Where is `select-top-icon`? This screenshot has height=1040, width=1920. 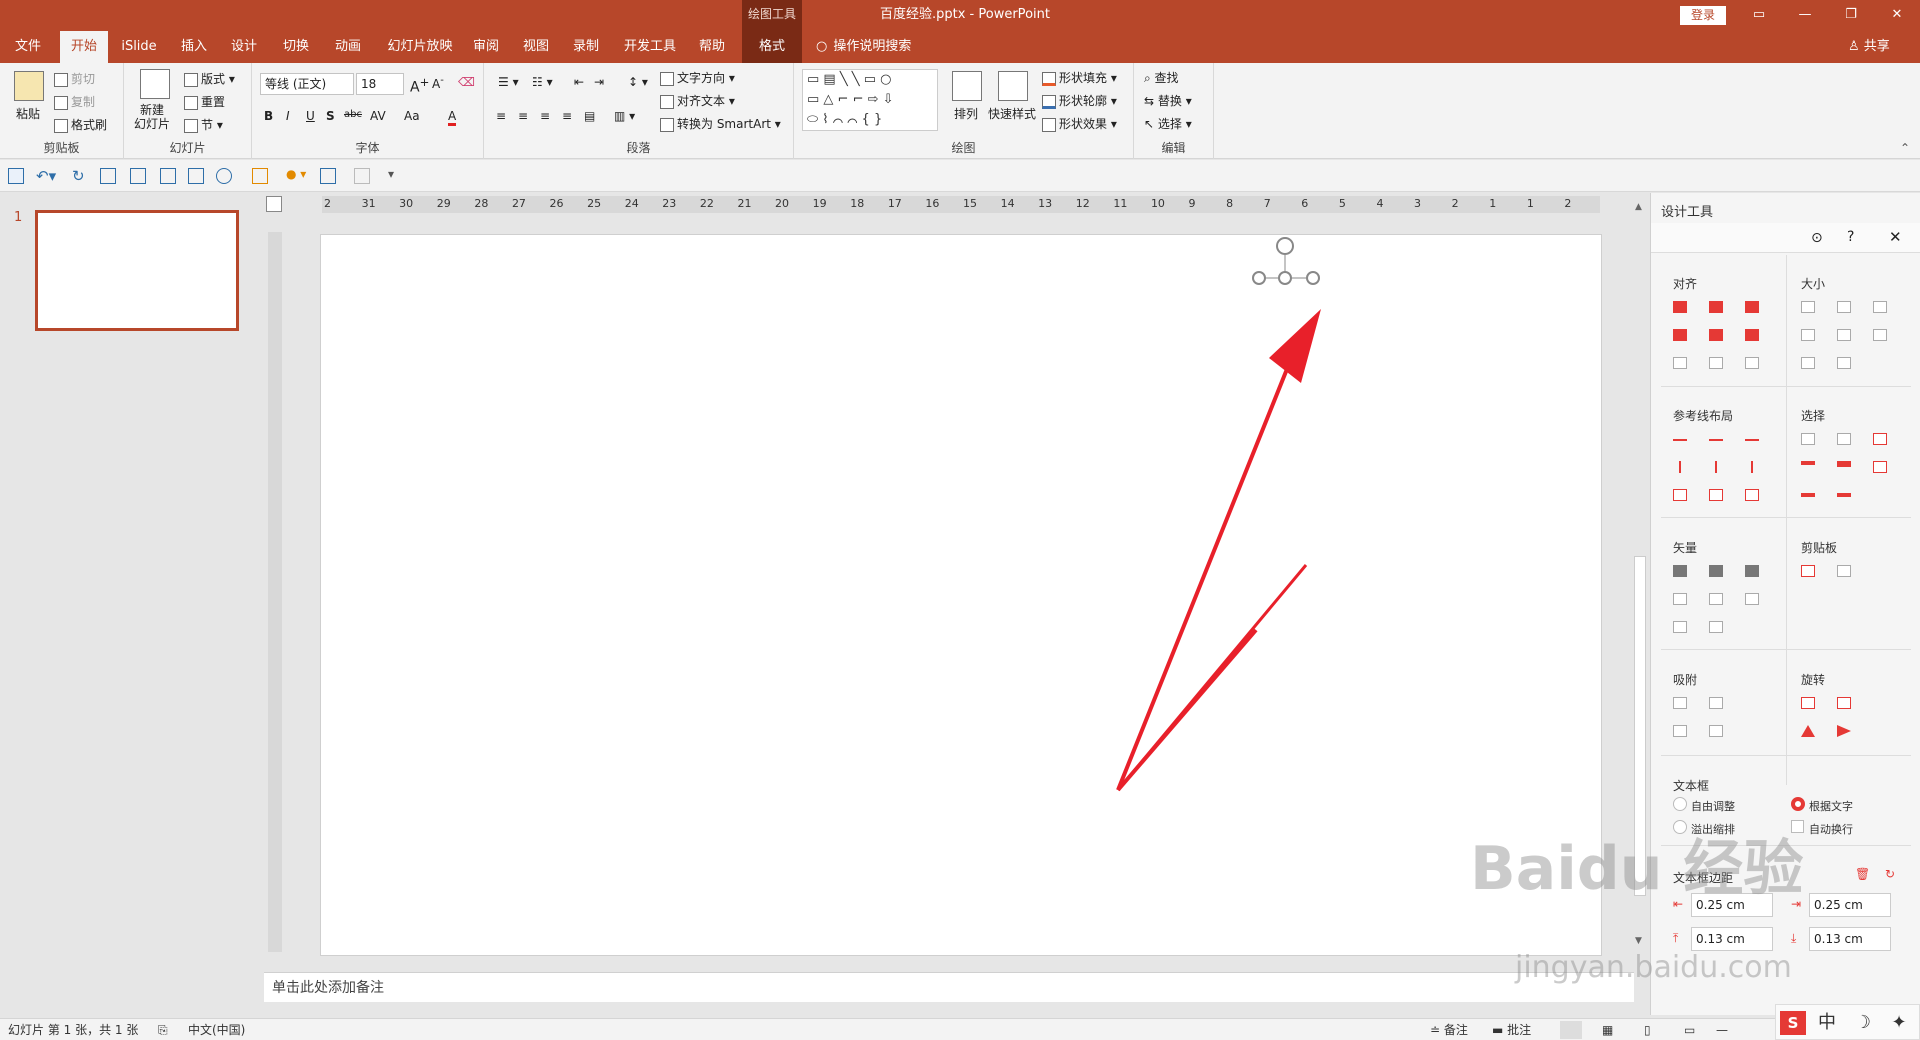
select-top-icon is located at coordinates (1808, 463).